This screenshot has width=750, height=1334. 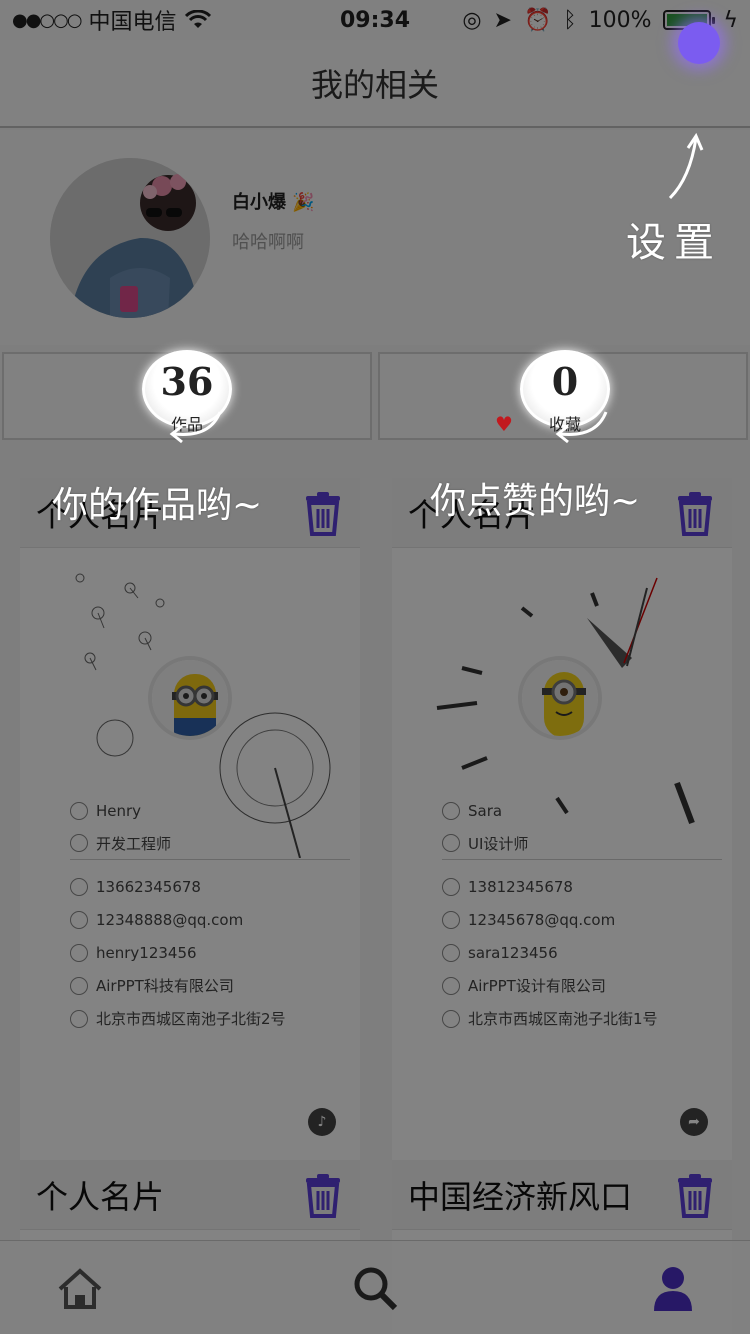 What do you see at coordinates (268, 242) in the screenshot?
I see `user-signature: 哈哈啊啊` at bounding box center [268, 242].